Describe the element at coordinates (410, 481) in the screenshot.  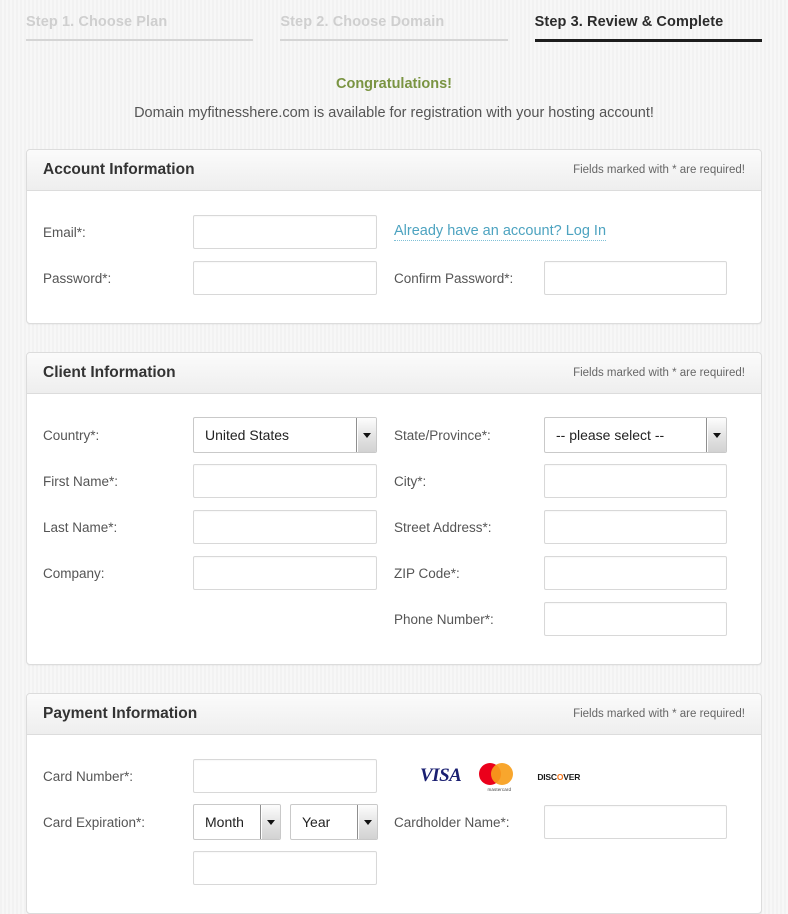
I see `city-label: City*:` at that location.